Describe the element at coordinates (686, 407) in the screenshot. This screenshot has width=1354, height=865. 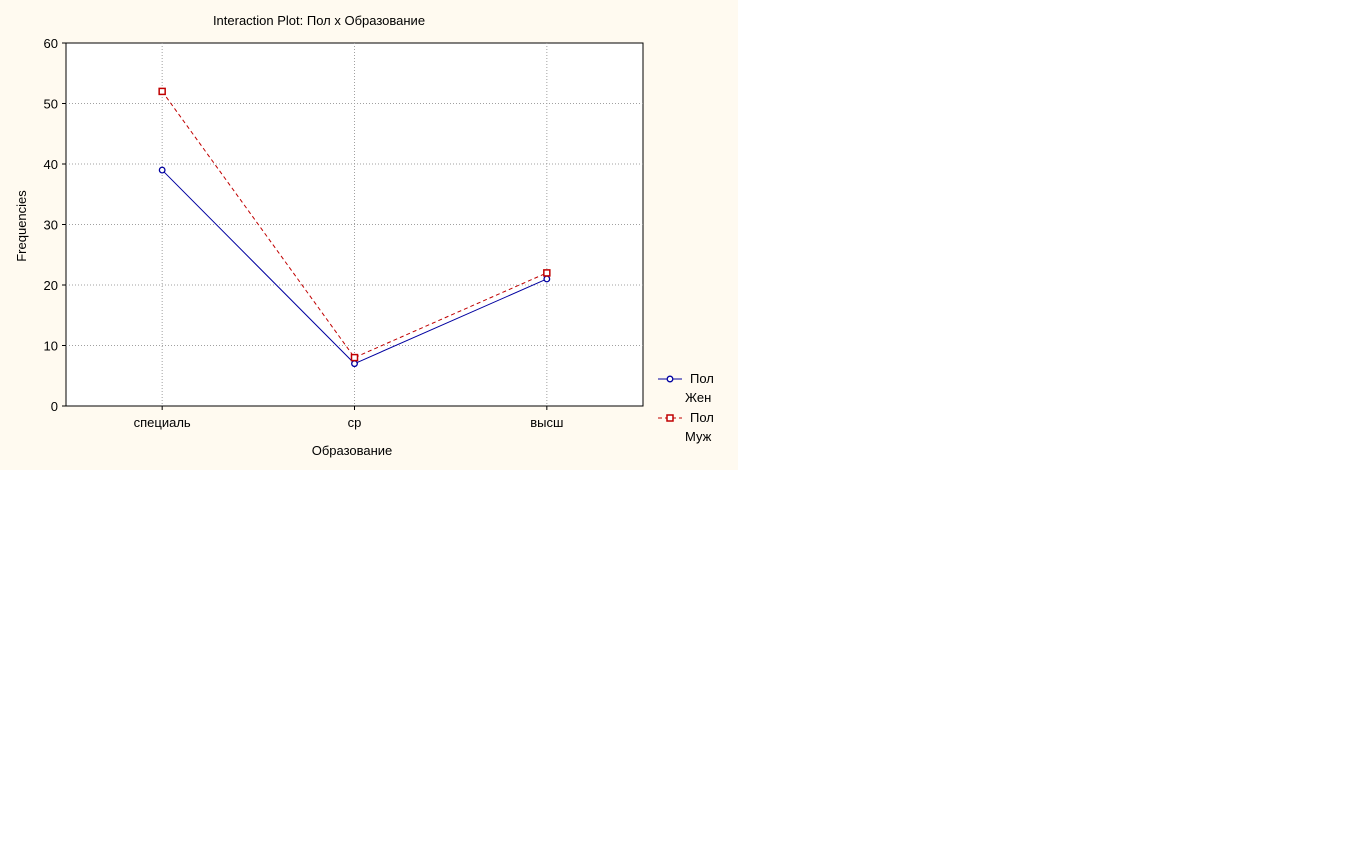
I see `legend: Пол Жен Пол Муж` at that location.